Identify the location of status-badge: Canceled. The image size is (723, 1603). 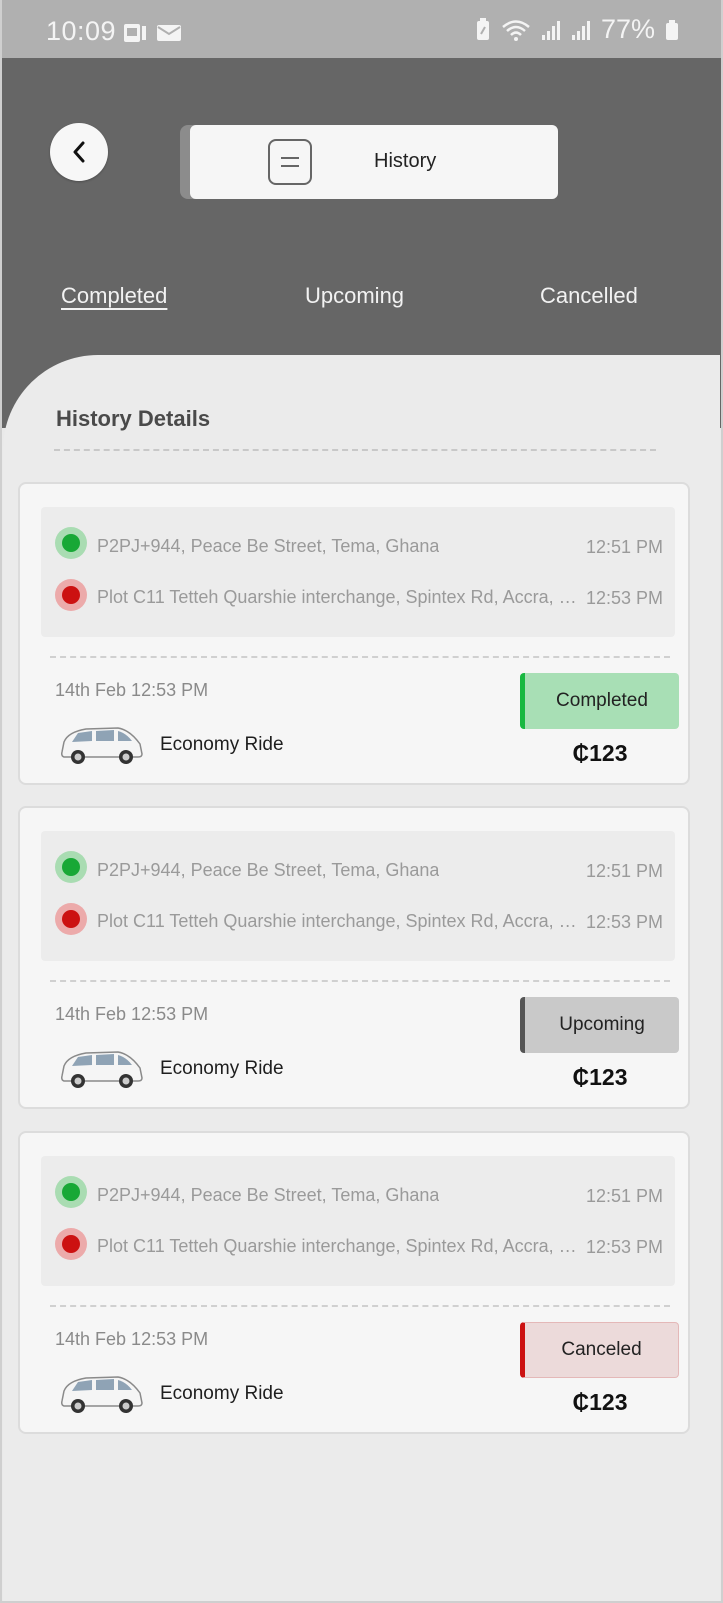
(599, 1350).